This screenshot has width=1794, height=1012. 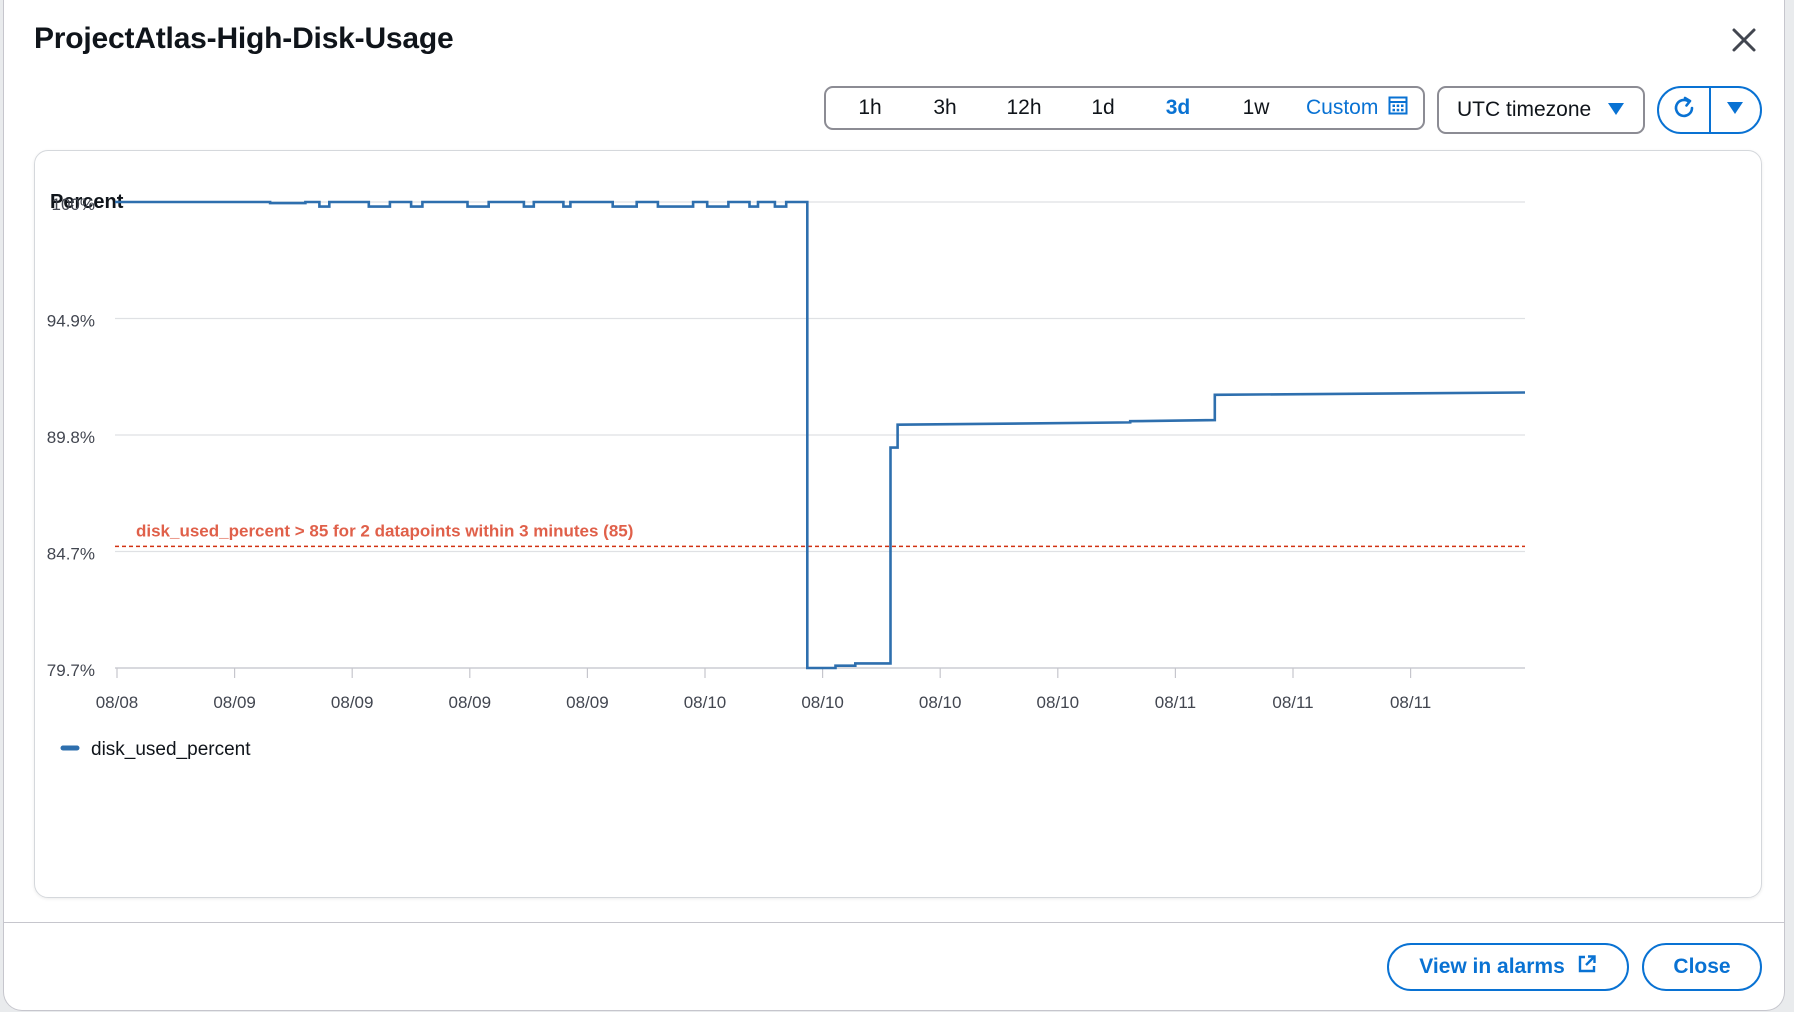 What do you see at coordinates (945, 108) in the screenshot?
I see `range-option-3h: 3h` at bounding box center [945, 108].